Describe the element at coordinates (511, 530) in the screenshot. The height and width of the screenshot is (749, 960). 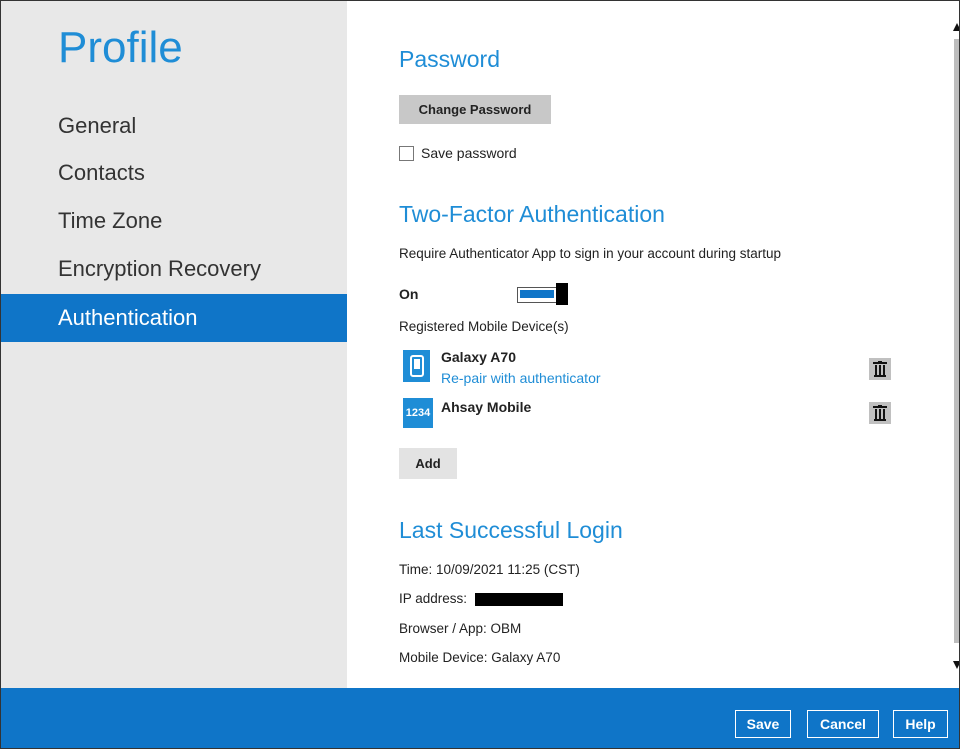
I see `last-login-heading: Last Successful Login` at that location.